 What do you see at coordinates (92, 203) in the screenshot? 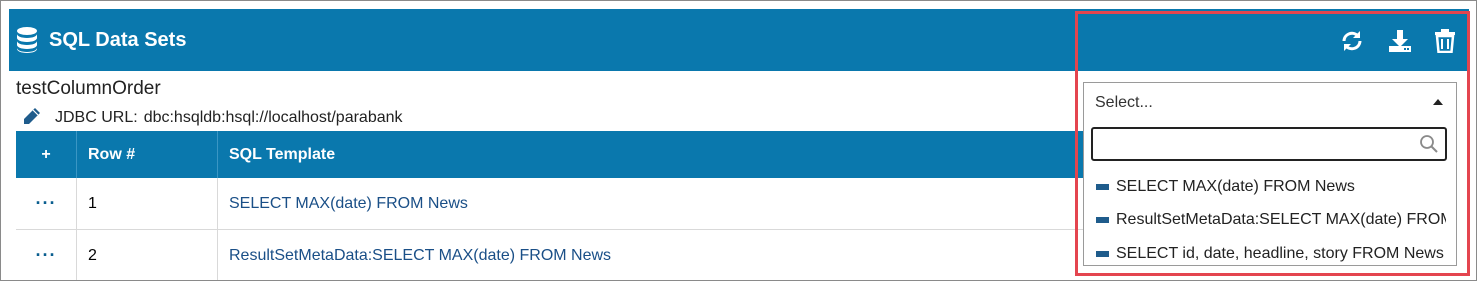
I see `row-number: 1` at bounding box center [92, 203].